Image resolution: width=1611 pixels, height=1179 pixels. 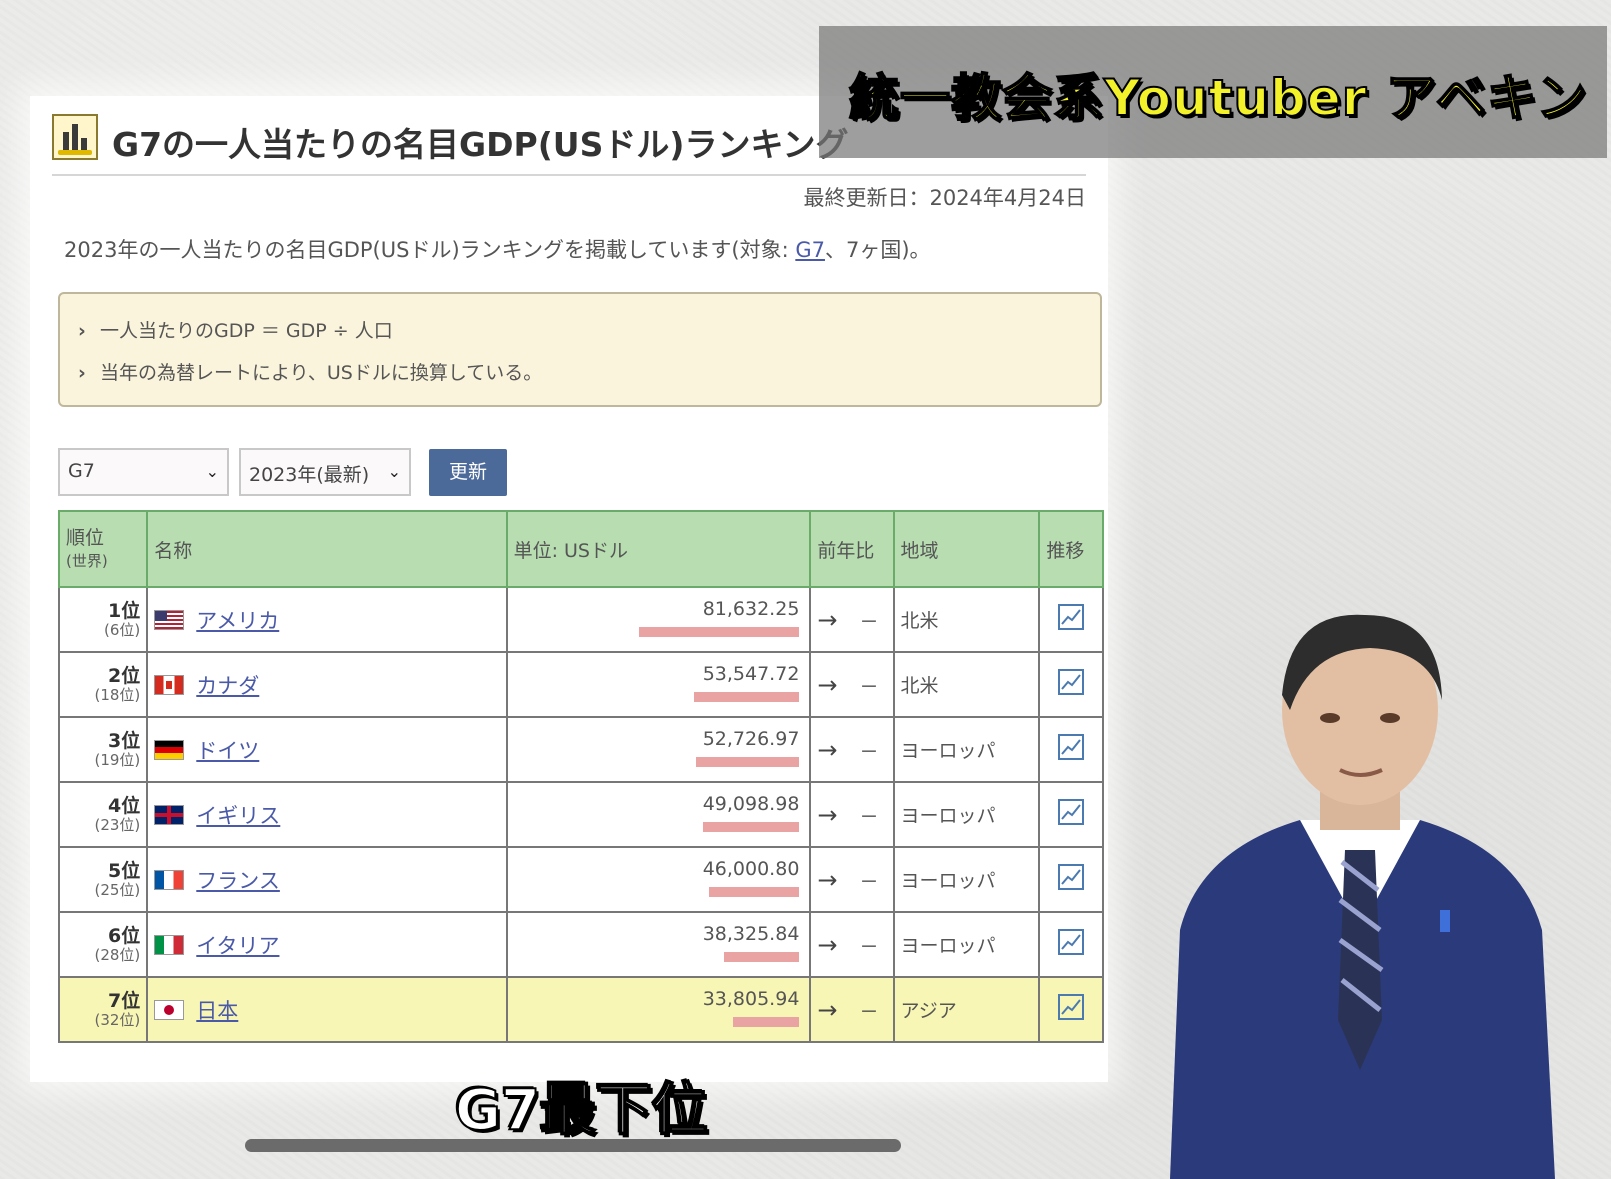 I want to click on update-button: 更新, so click(x=468, y=472).